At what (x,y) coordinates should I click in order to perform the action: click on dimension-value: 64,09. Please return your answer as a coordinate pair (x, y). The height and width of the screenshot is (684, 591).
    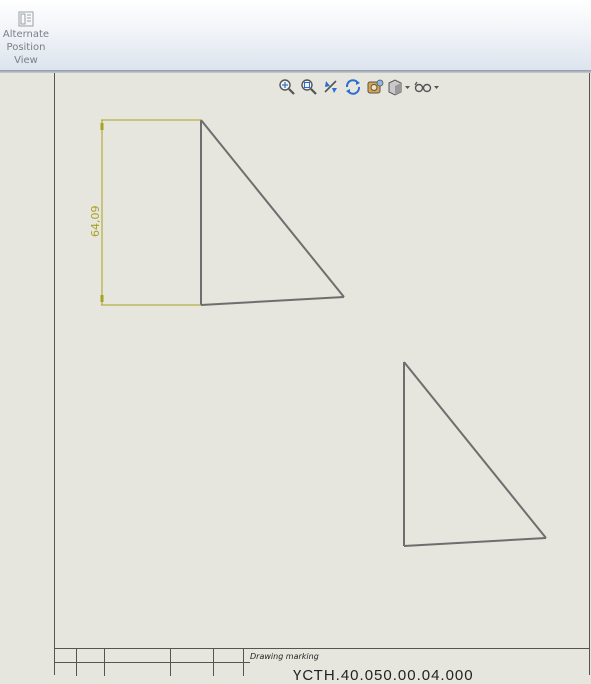
    Looking at the image, I should click on (95, 222).